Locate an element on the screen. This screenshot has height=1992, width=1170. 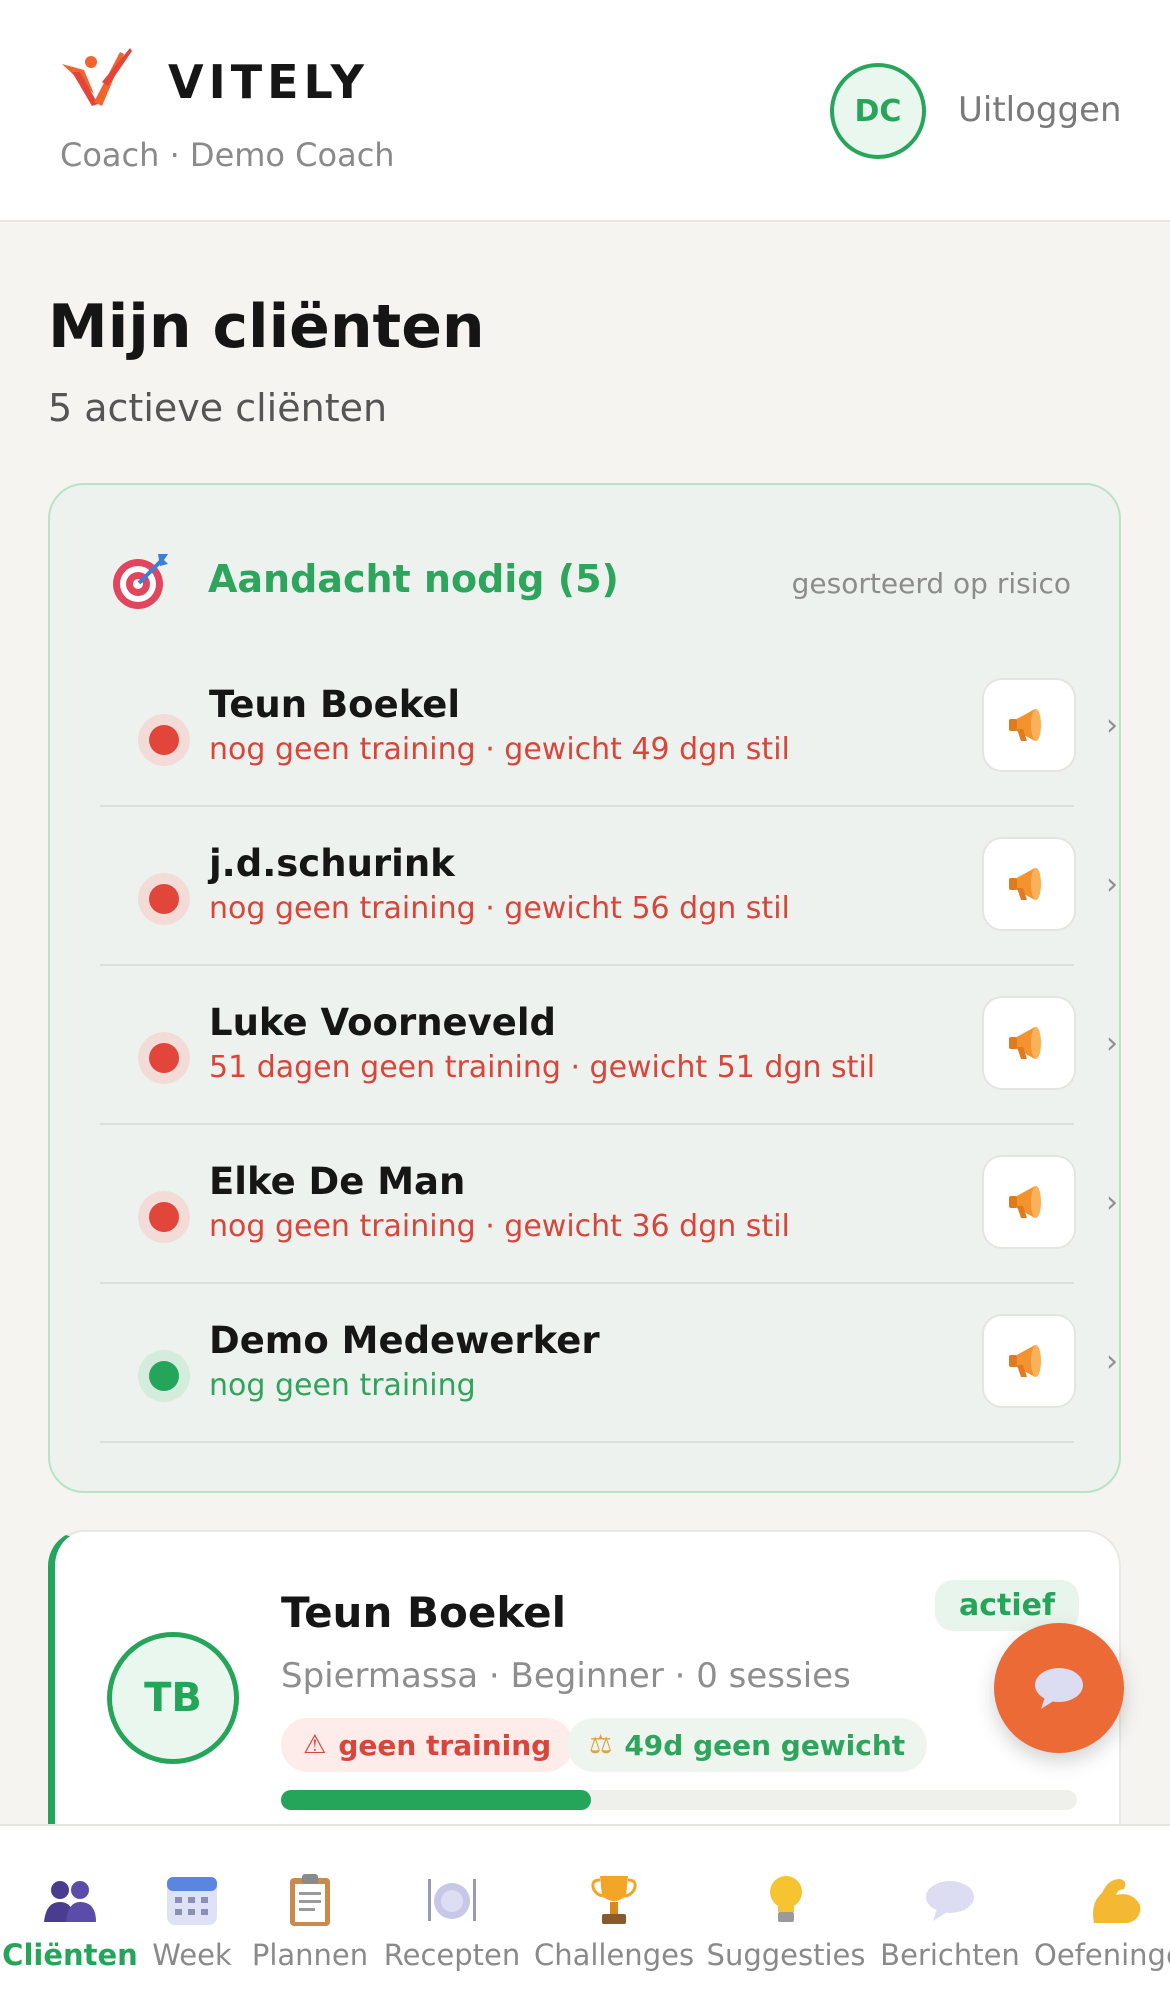
nav-item-clients: Cliënten is located at coordinates (70, 1909).